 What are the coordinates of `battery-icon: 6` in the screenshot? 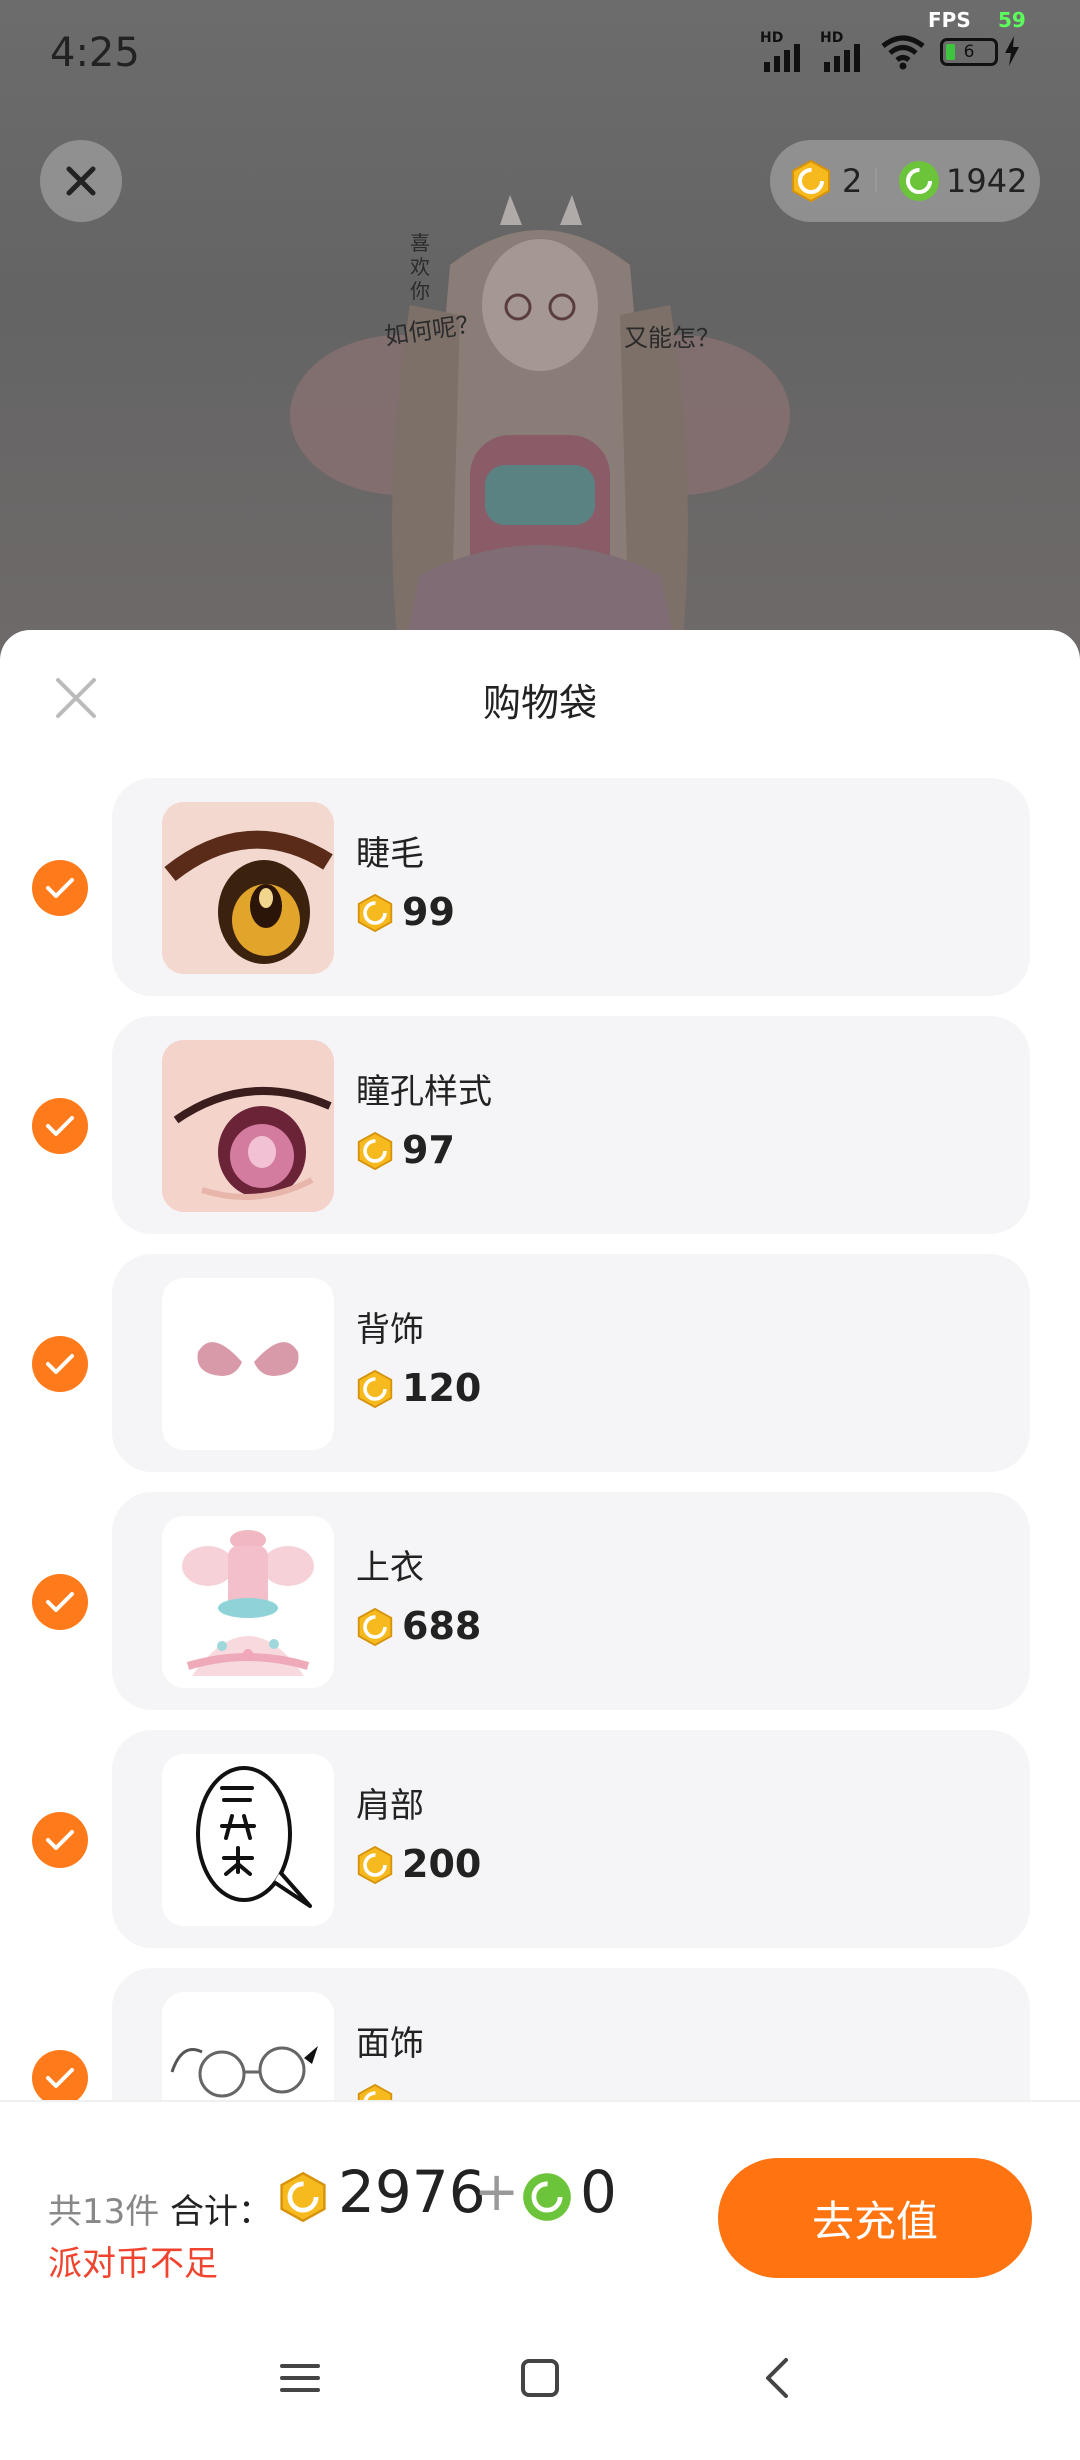 It's located at (969, 52).